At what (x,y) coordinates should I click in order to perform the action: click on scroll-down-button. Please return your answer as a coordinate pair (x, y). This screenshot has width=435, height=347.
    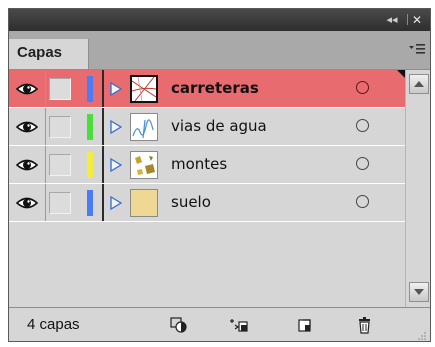
    Looking at the image, I should click on (419, 292).